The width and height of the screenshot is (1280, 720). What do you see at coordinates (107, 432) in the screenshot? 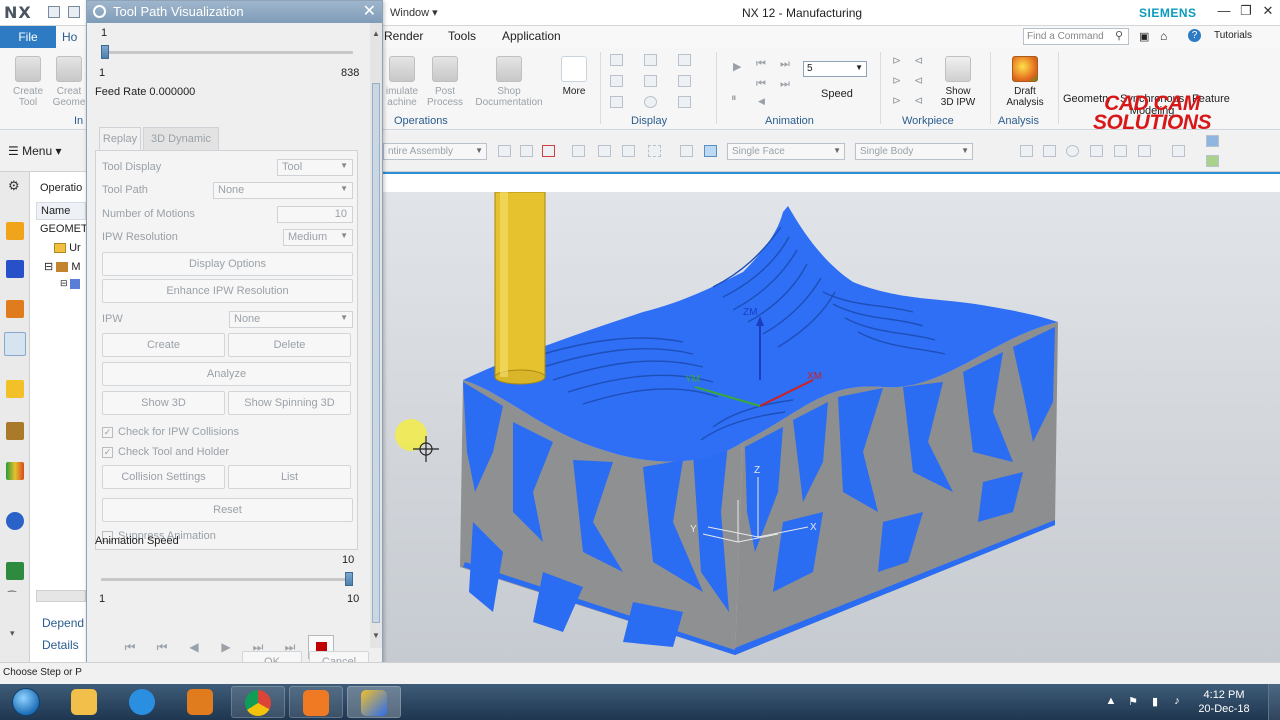
I see `check-ipw-collisions-checkbox: ✓` at bounding box center [107, 432].